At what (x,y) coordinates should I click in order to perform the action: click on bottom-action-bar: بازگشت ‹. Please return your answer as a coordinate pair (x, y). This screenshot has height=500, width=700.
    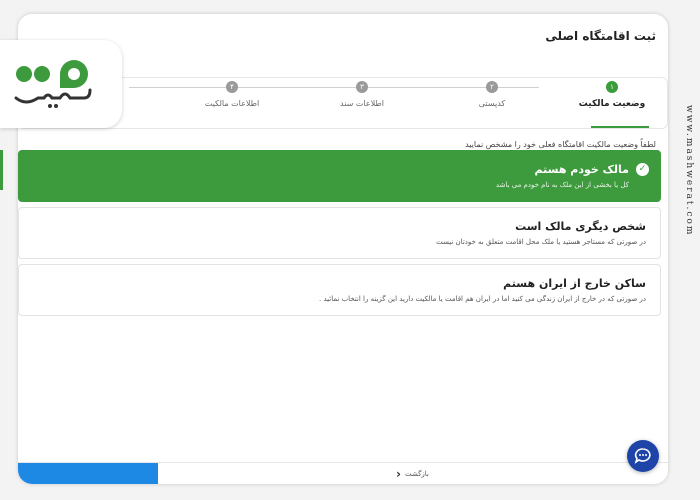
    Looking at the image, I should click on (343, 473).